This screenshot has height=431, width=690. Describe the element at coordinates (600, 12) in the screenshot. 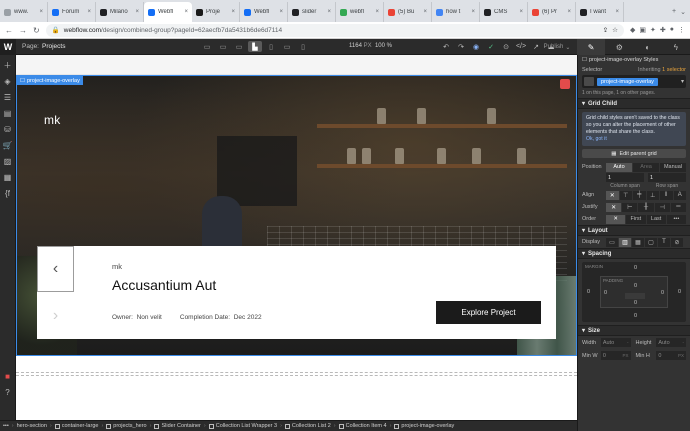

I see `browser-tab: I want ×` at that location.